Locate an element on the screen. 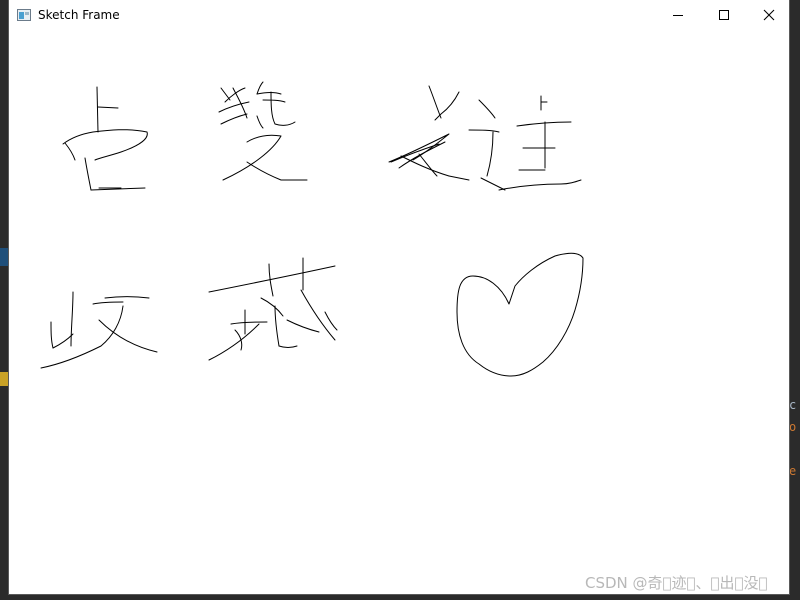  maximize-button is located at coordinates (724, 15).